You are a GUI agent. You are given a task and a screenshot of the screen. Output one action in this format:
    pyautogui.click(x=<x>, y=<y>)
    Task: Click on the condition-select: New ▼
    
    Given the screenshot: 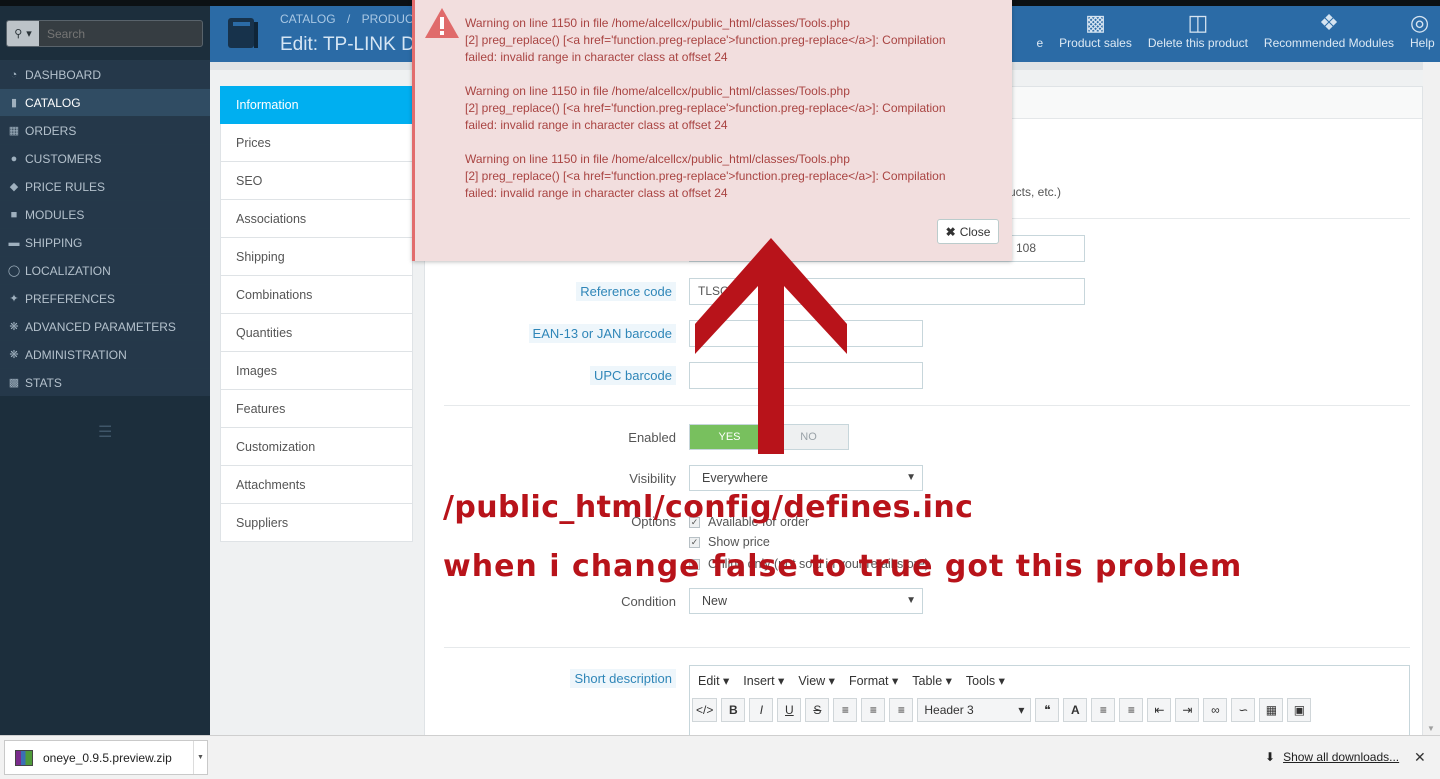 What is the action you would take?
    pyautogui.click(x=806, y=601)
    